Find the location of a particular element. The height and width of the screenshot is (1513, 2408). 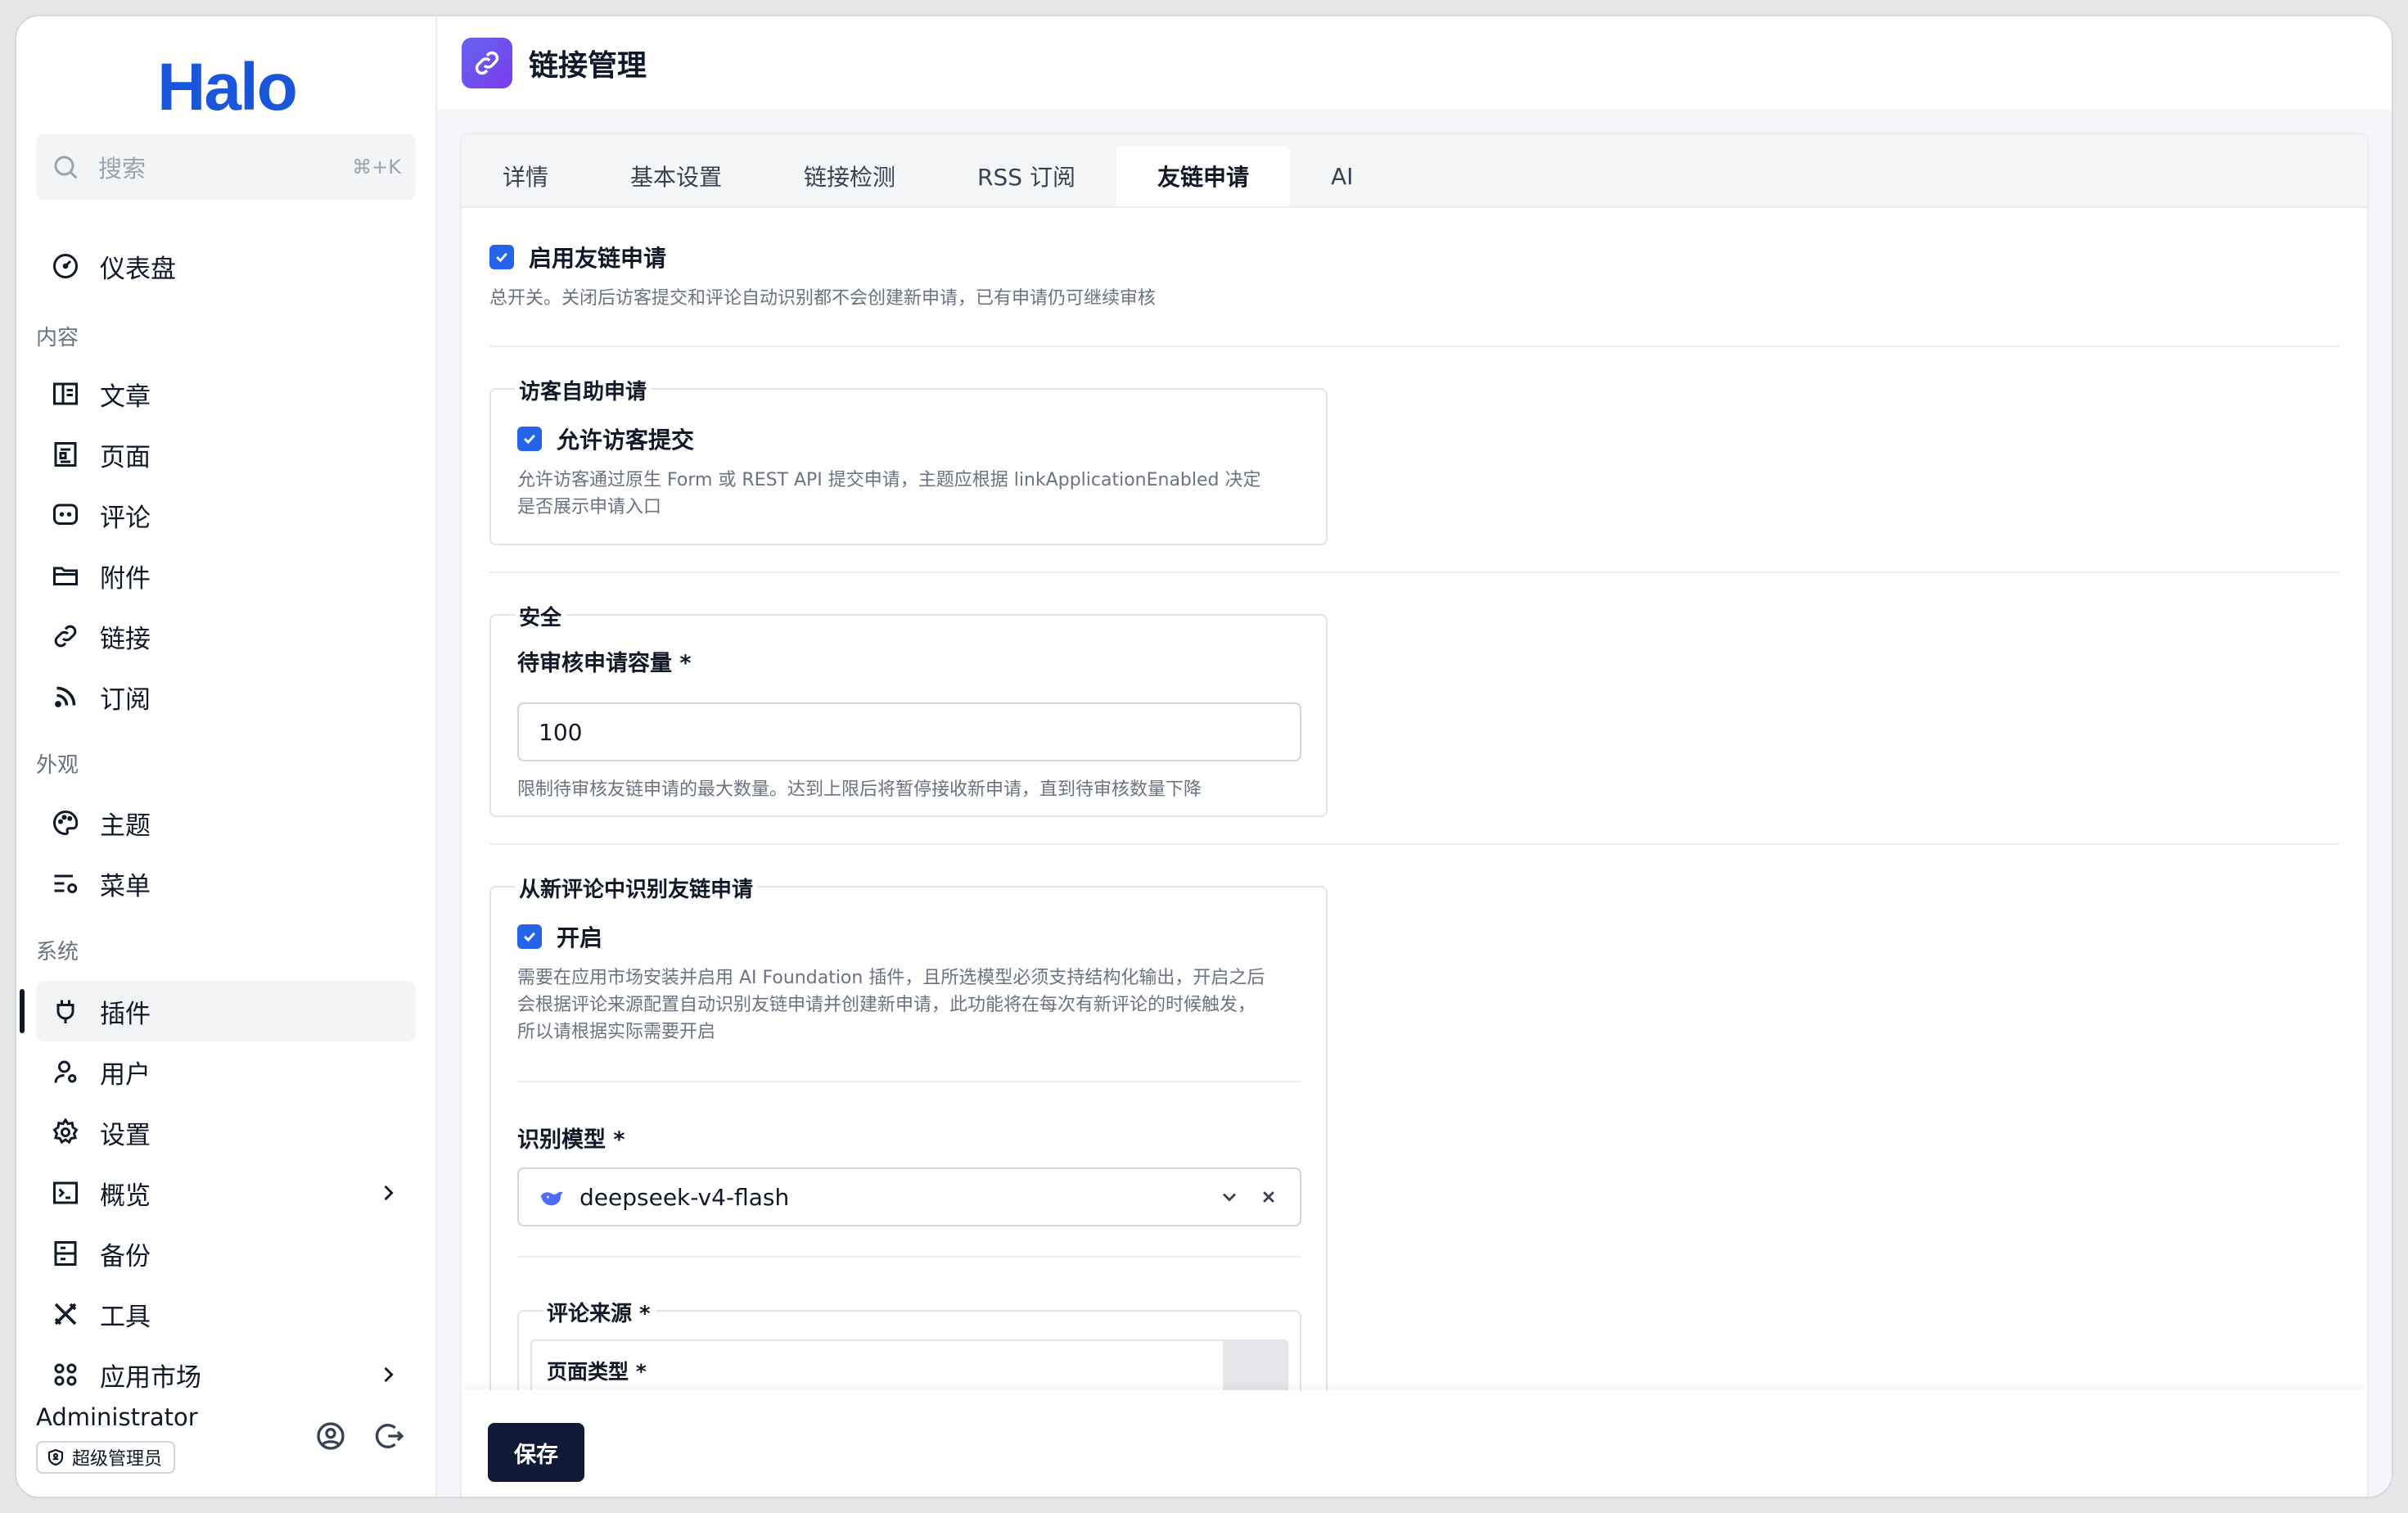

tab-ai: AI is located at coordinates (1342, 176).